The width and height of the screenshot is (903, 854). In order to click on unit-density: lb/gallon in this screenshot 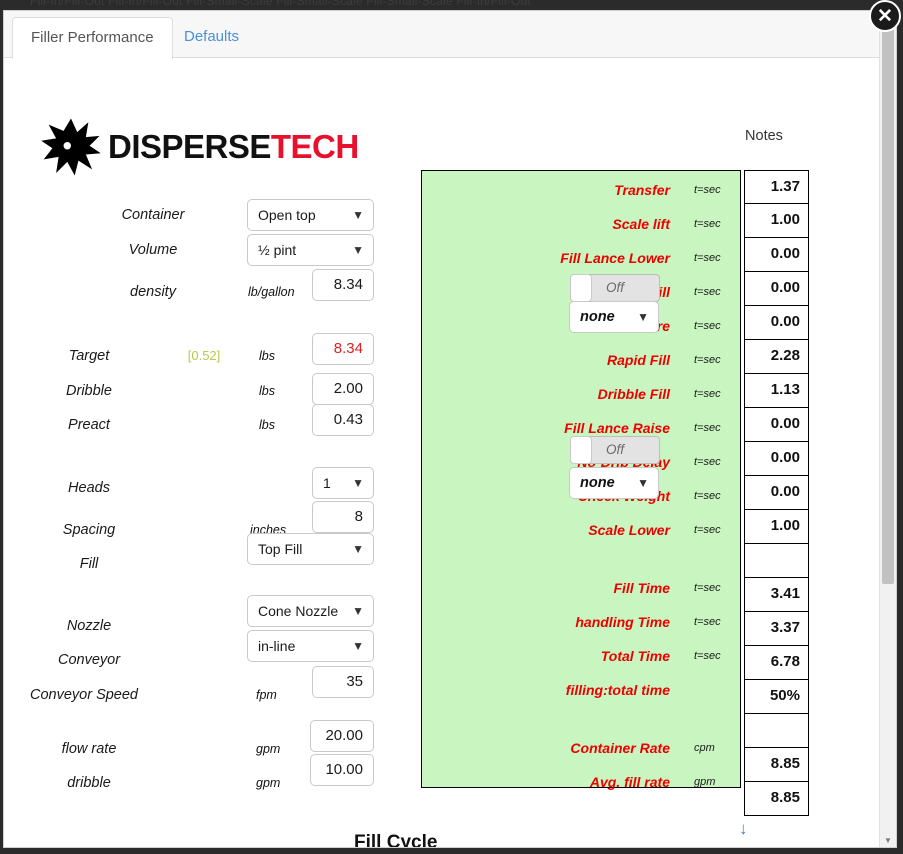, I will do `click(271, 292)`.